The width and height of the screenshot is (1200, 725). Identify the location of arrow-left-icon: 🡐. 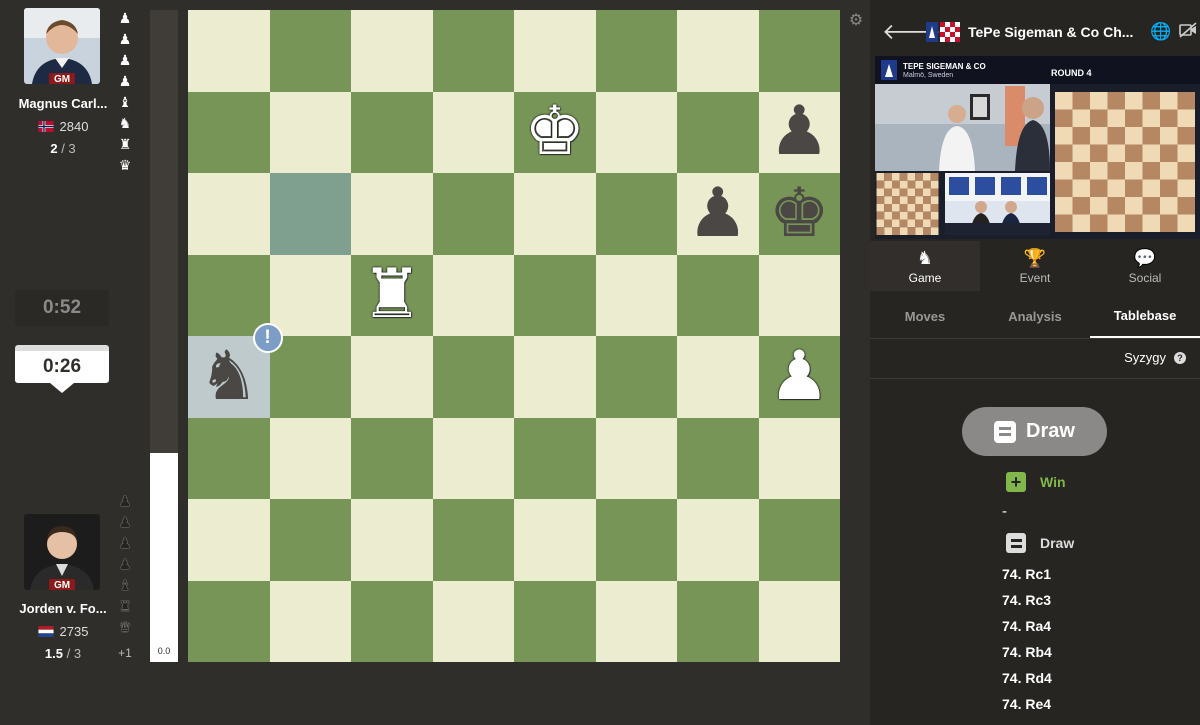
(911, 32).